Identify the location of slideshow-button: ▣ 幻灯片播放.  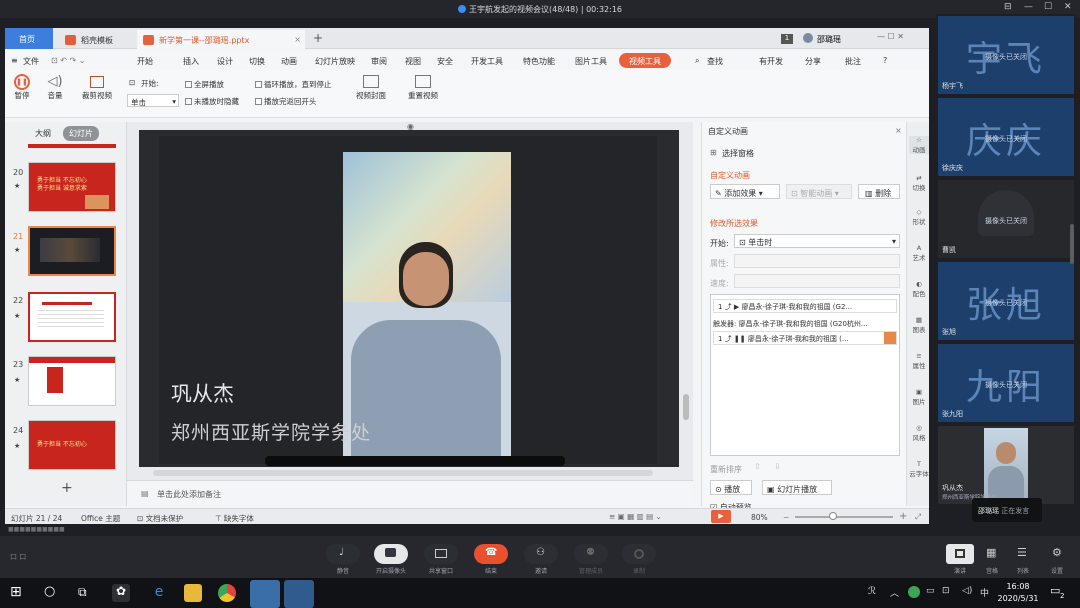
(797, 487).